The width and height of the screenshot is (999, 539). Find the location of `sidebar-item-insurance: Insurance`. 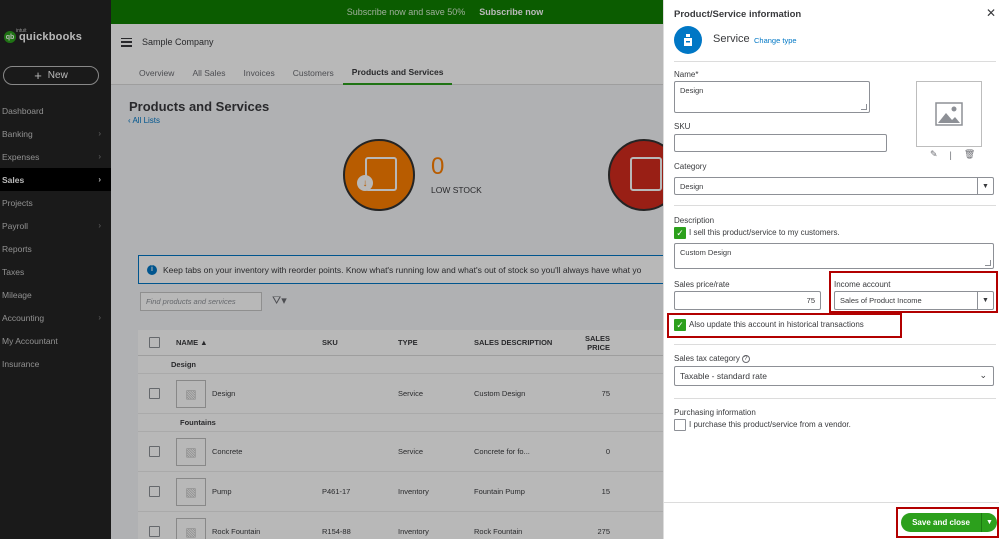

sidebar-item-insurance: Insurance is located at coordinates (55, 363).